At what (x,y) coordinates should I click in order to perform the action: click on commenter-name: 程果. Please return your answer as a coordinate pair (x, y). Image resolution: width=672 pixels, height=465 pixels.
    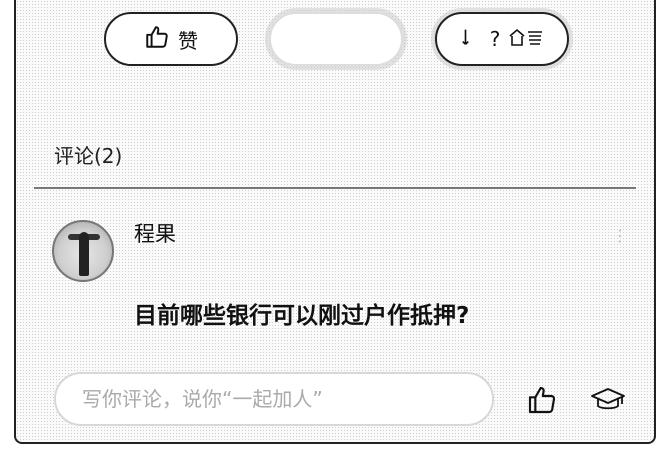
    Looking at the image, I should click on (155, 233).